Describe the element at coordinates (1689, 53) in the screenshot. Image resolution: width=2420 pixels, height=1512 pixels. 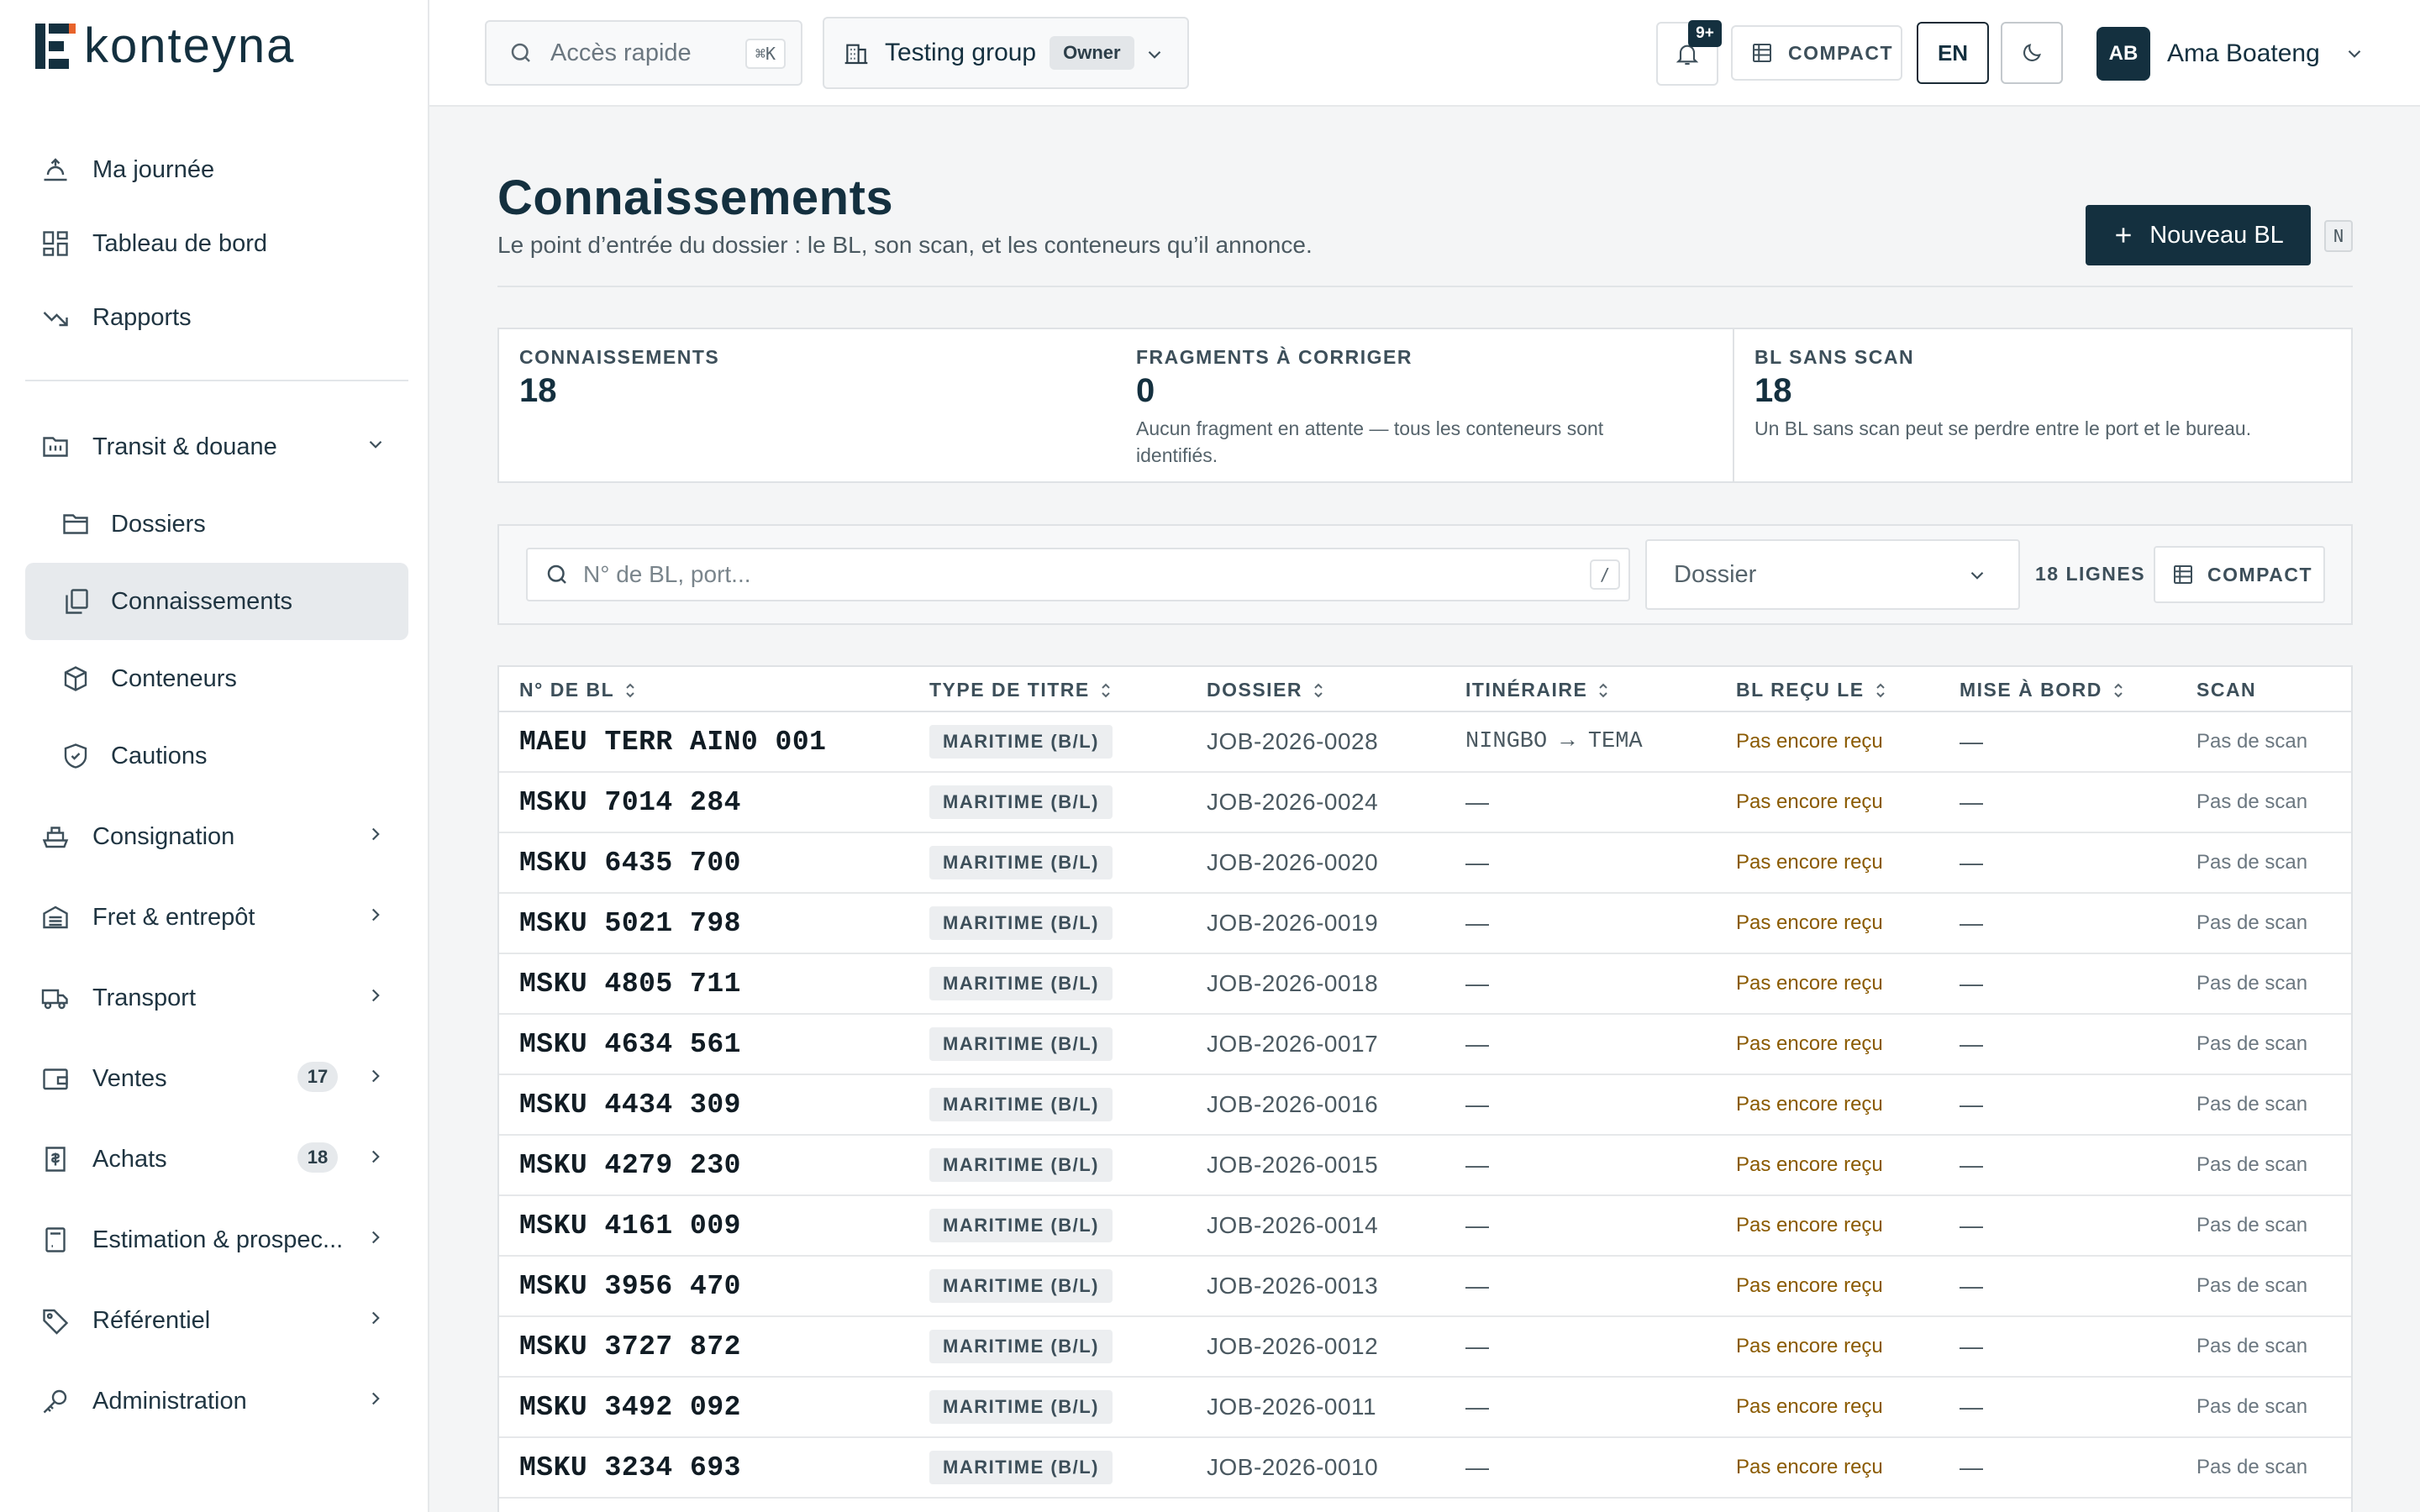
I see `notifications-button: 9+` at that location.